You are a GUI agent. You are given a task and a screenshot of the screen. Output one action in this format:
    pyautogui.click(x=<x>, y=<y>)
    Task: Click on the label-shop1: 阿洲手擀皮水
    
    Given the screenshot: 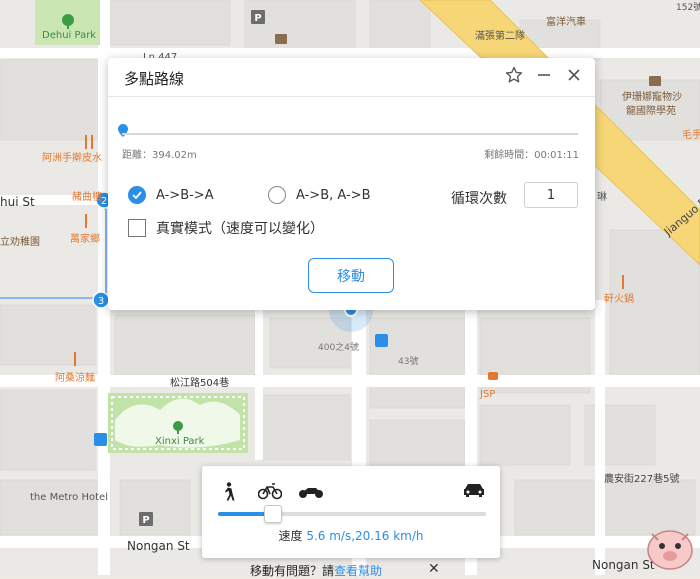 What is the action you would take?
    pyautogui.click(x=72, y=157)
    